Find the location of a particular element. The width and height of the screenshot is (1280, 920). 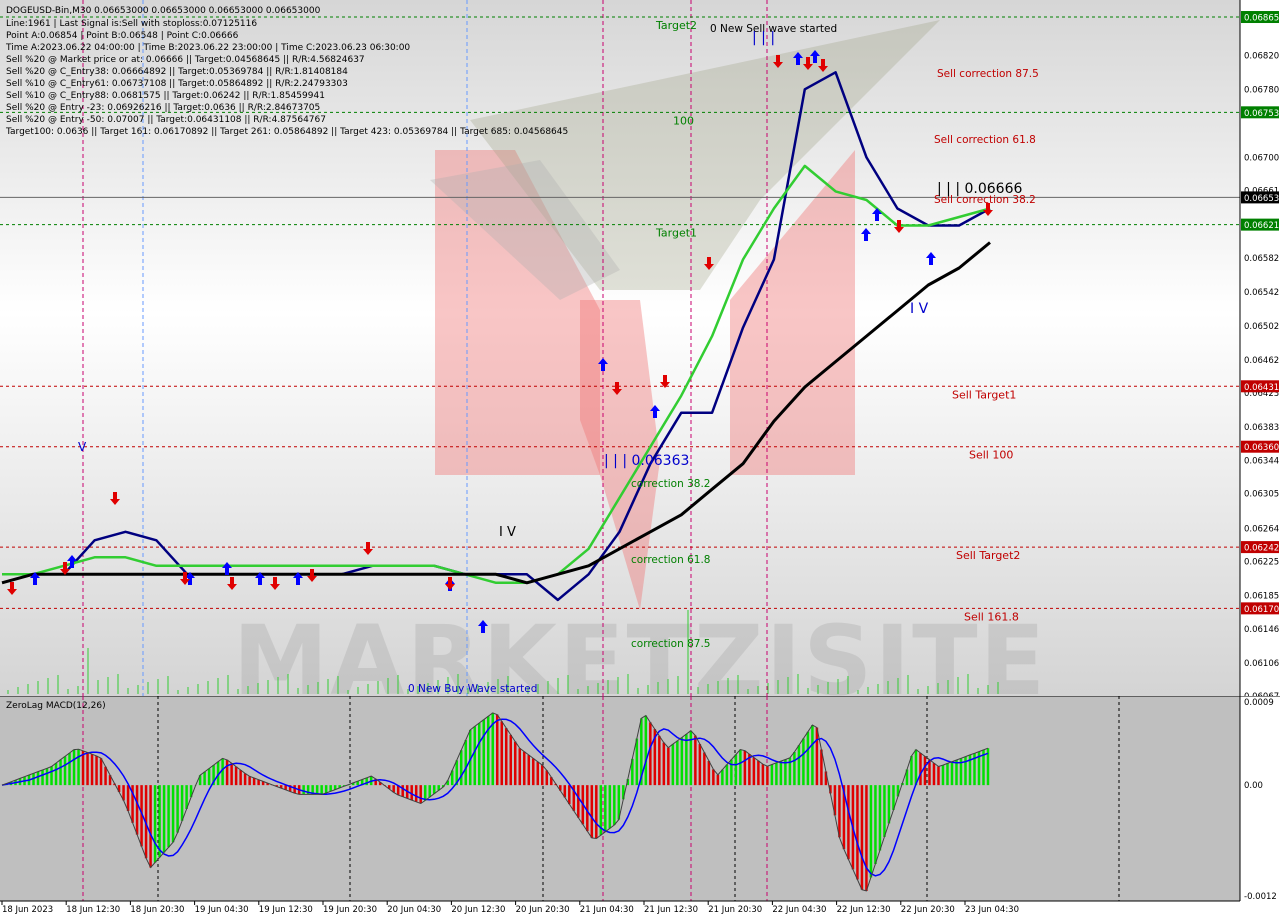

time-label-9: 21 Jun 04:30 is located at coordinates (607, 910).